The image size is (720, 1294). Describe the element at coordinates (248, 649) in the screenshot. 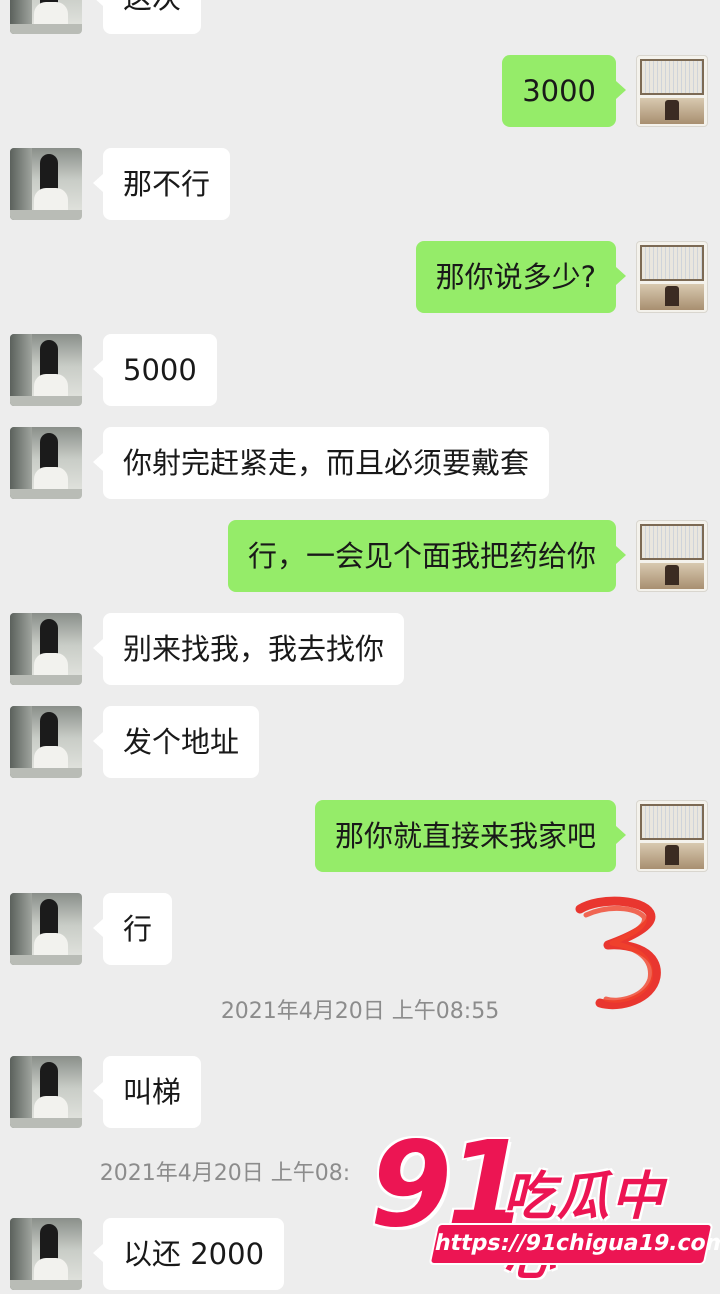

I see `message-bubble: 别来找我，我去找你` at that location.